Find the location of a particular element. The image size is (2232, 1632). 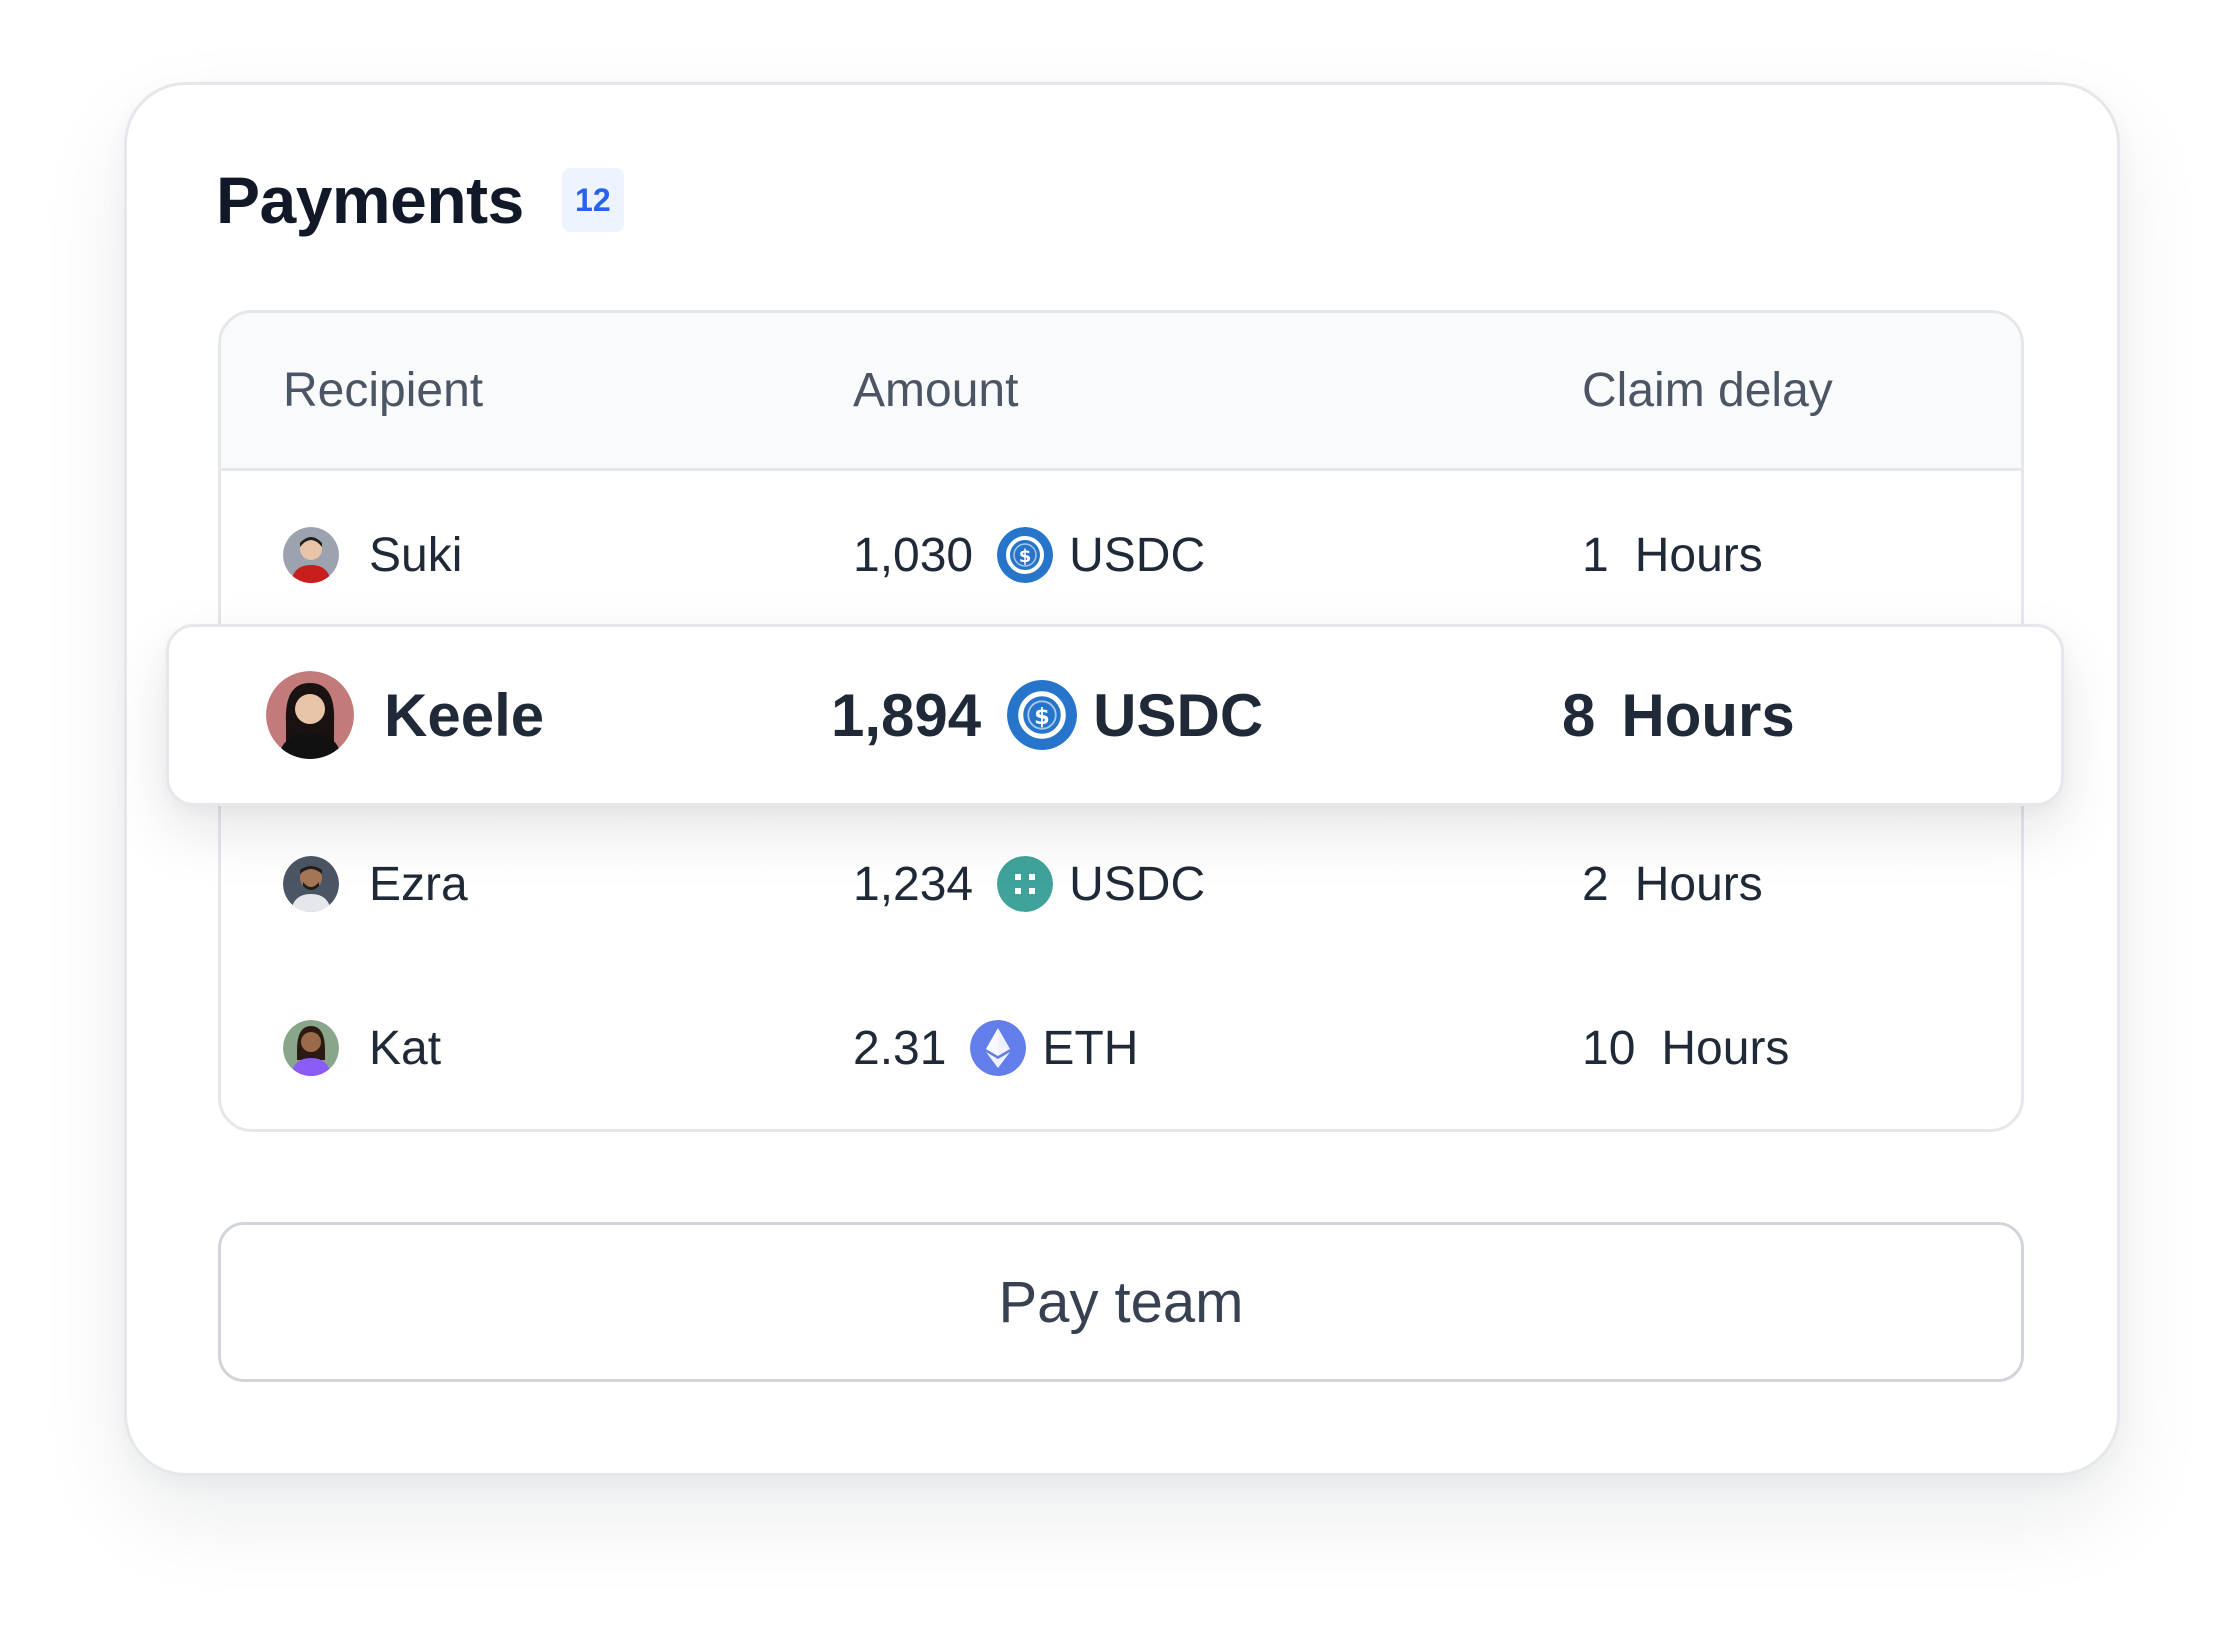

count-badge: 12 is located at coordinates (592, 200).